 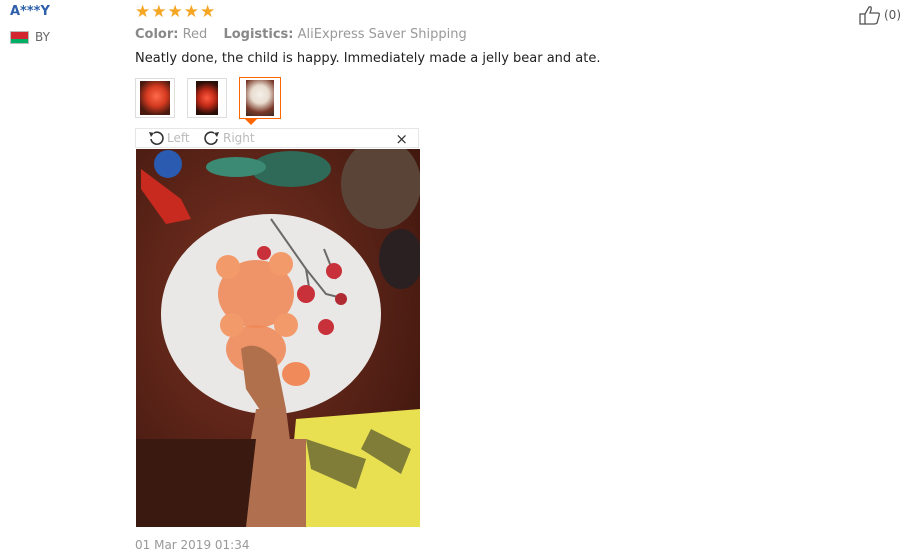 I want to click on image-viewer-toolbar: Left Right ×, so click(x=277, y=138).